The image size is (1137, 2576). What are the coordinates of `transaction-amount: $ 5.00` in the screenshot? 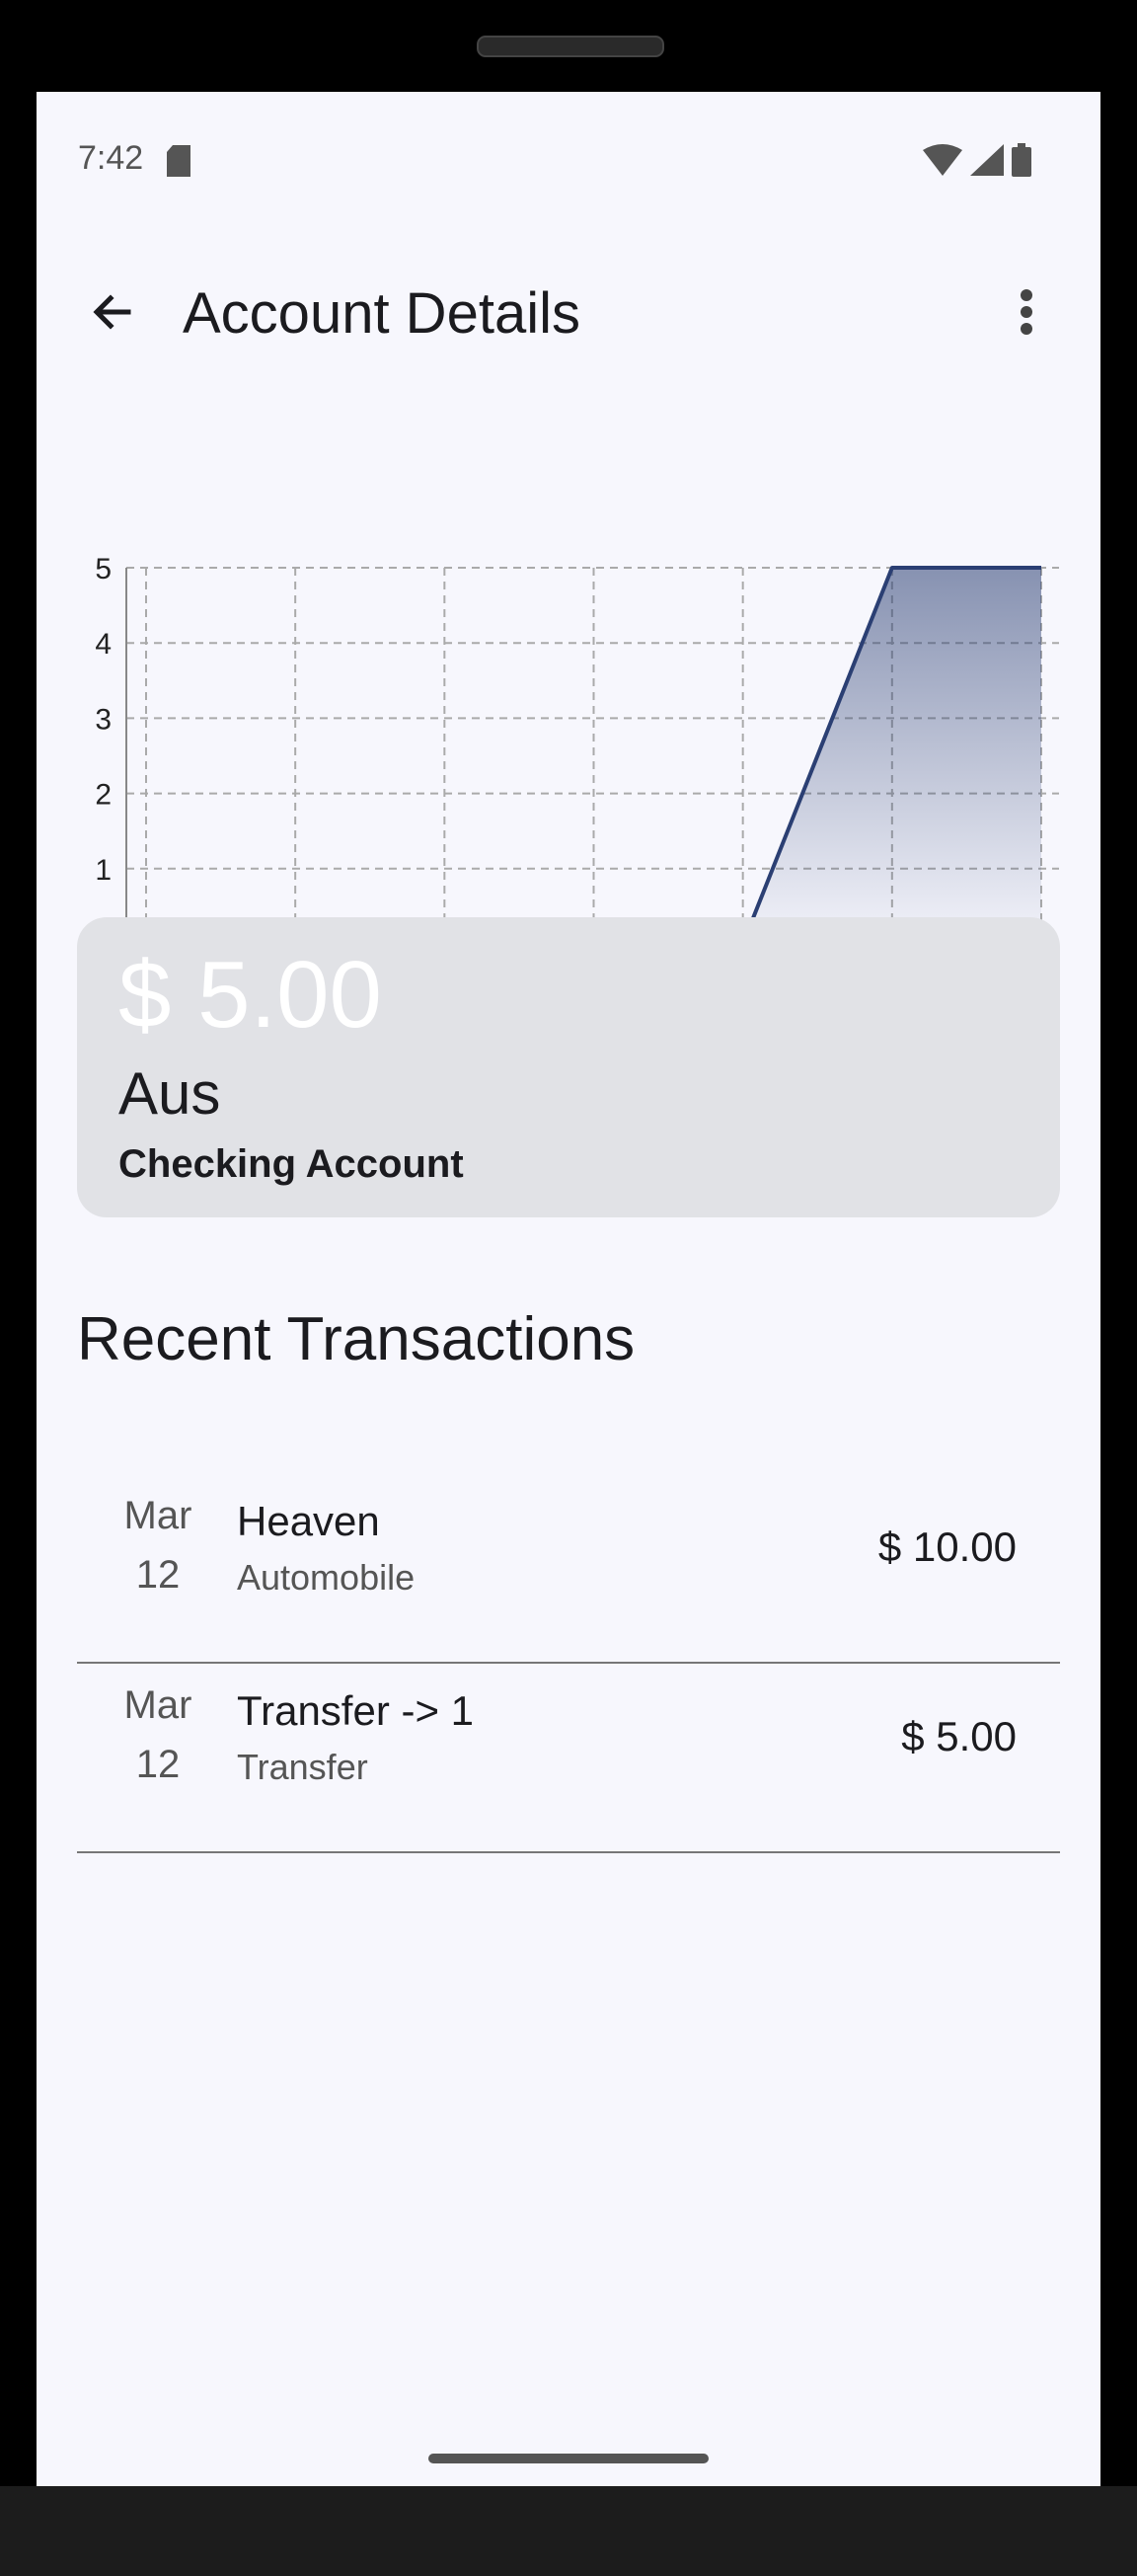 It's located at (959, 1736).